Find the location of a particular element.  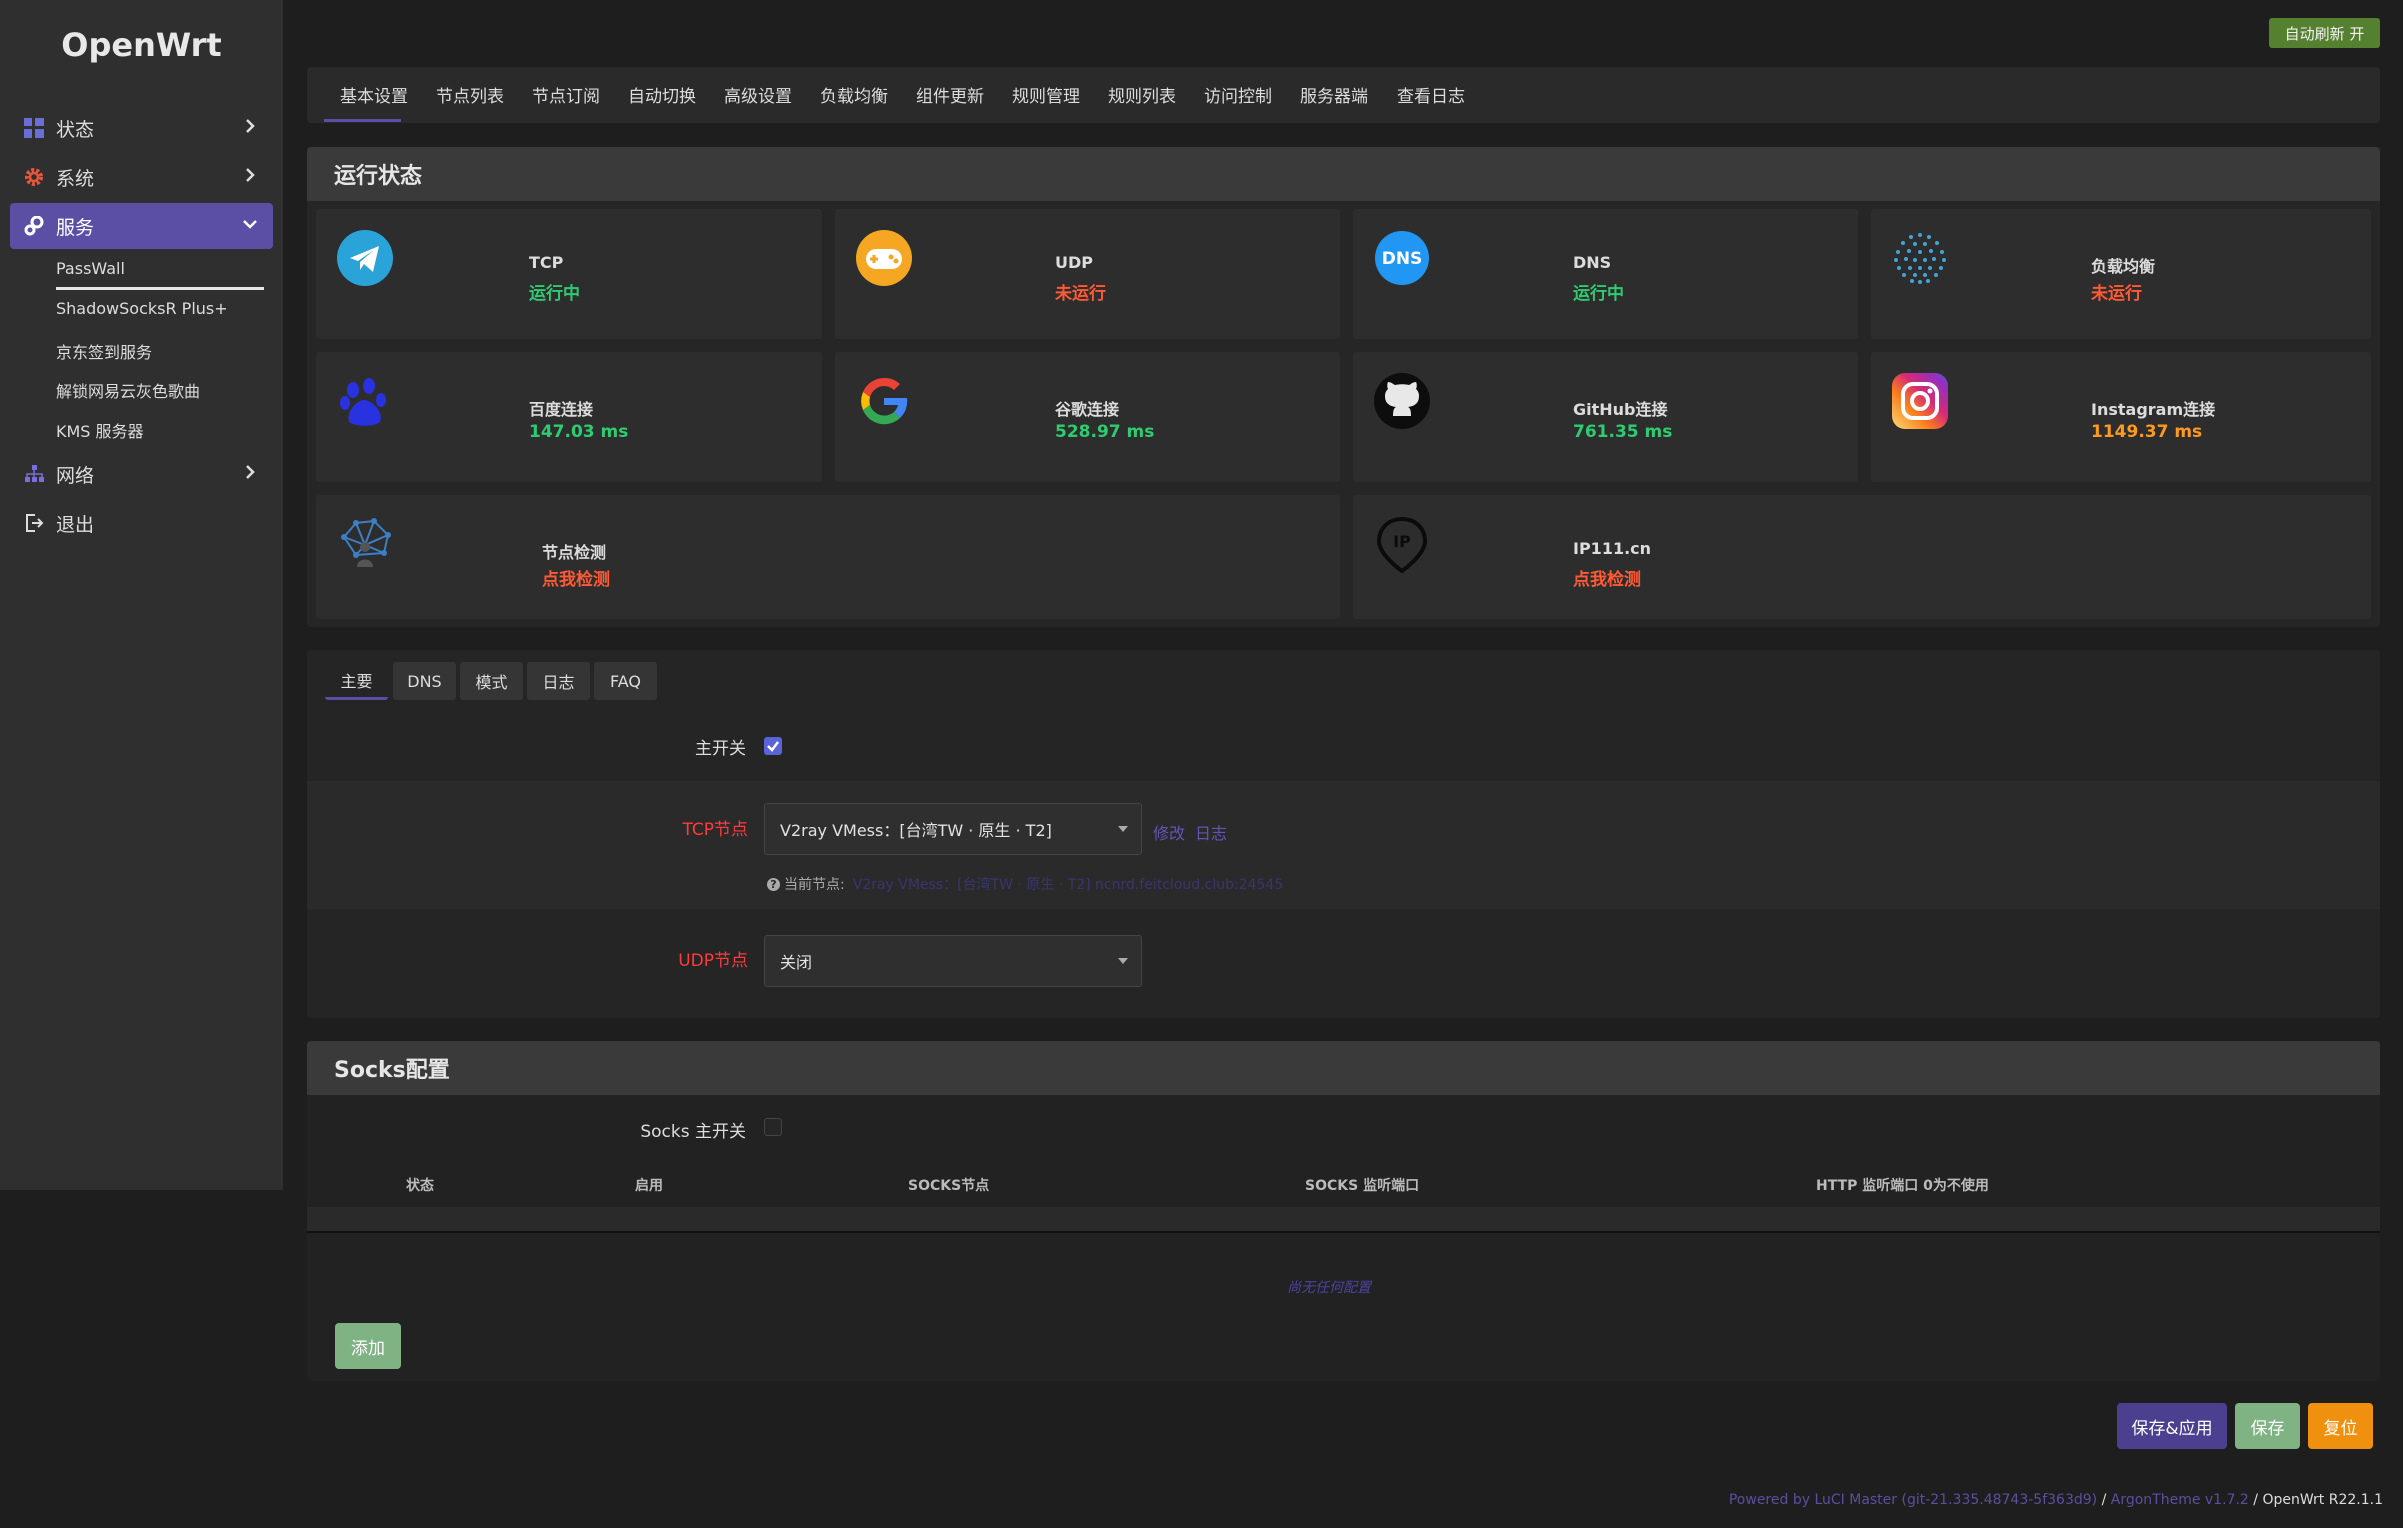

socks-col-enabled: 启用 is located at coordinates (649, 1186).